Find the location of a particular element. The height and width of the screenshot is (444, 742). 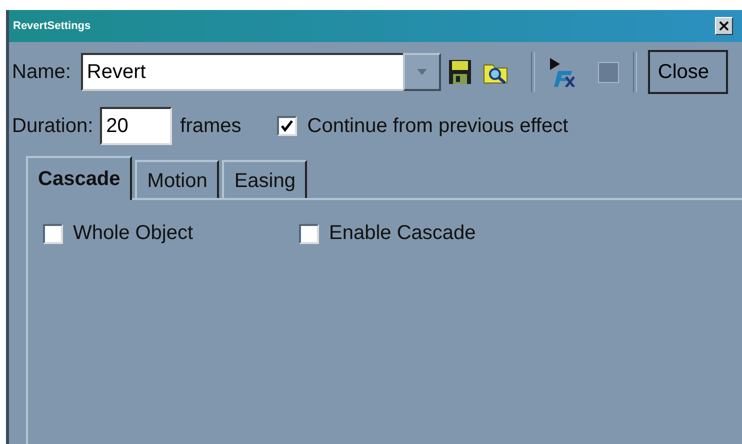

checkbox-label: Continue from previous effect is located at coordinates (437, 126).